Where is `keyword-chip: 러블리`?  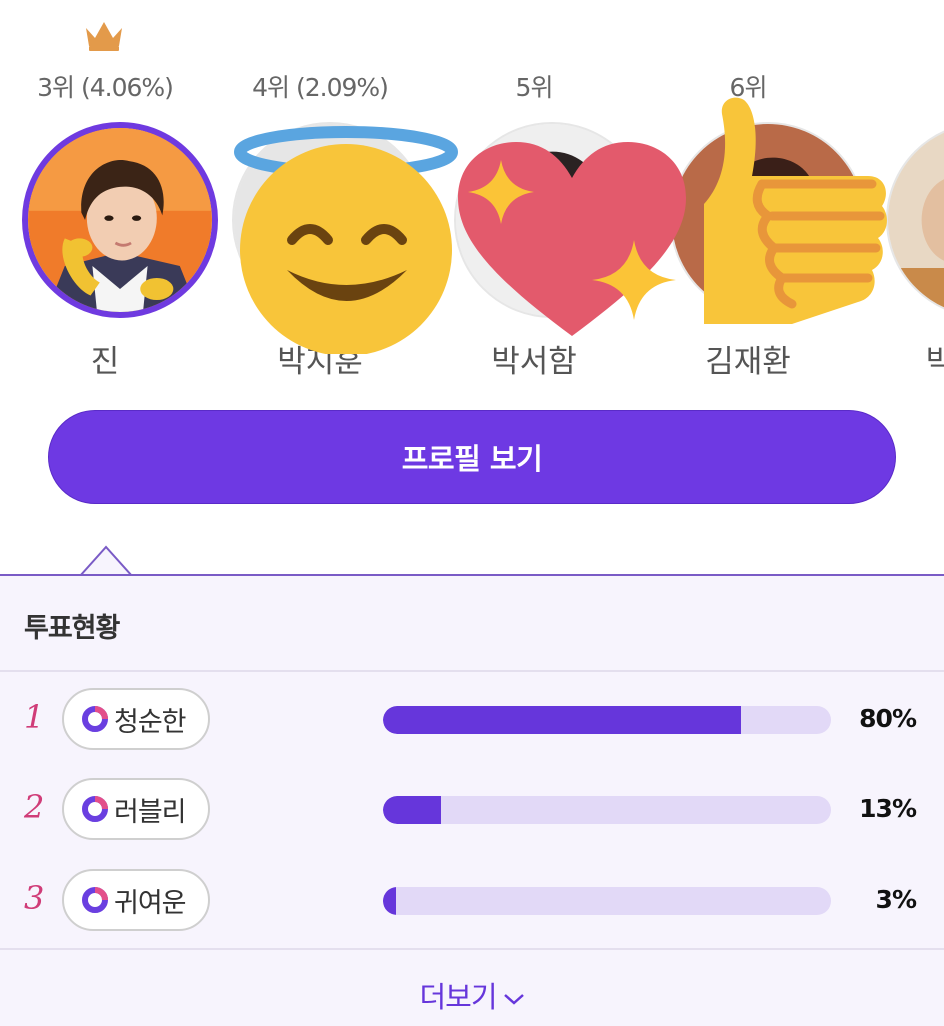
keyword-chip: 러블리 is located at coordinates (136, 809).